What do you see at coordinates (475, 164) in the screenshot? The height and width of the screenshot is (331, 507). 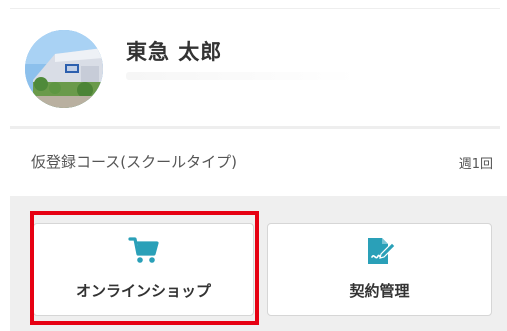 I see `plan-frequency: 週1回` at bounding box center [475, 164].